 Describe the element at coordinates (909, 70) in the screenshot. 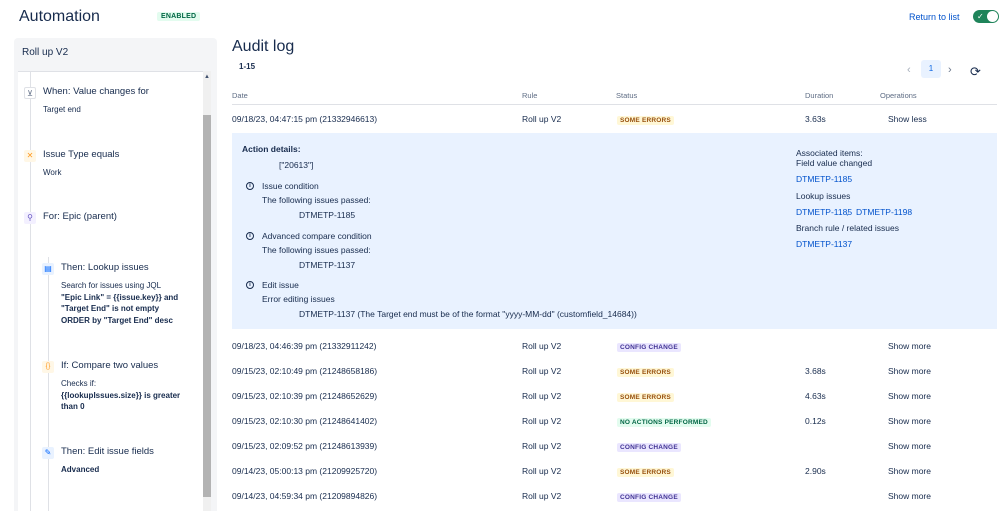

I see `chevron-left-icon: ‹` at that location.